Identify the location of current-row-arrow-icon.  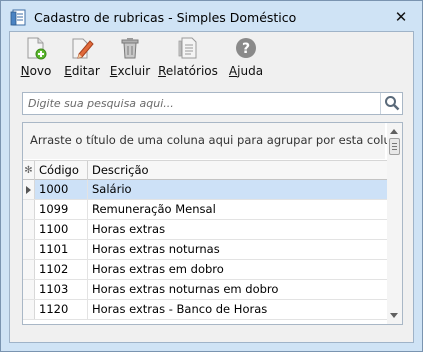
(28, 190).